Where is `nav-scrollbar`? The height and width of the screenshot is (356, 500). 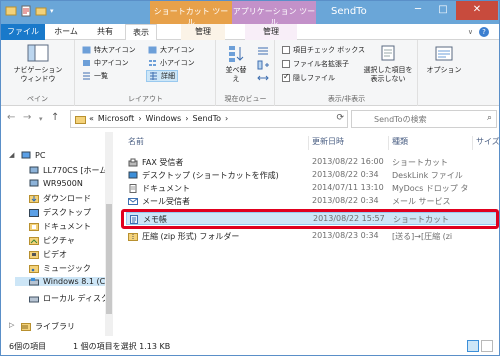
nav-scrollbar is located at coordinates (109, 234).